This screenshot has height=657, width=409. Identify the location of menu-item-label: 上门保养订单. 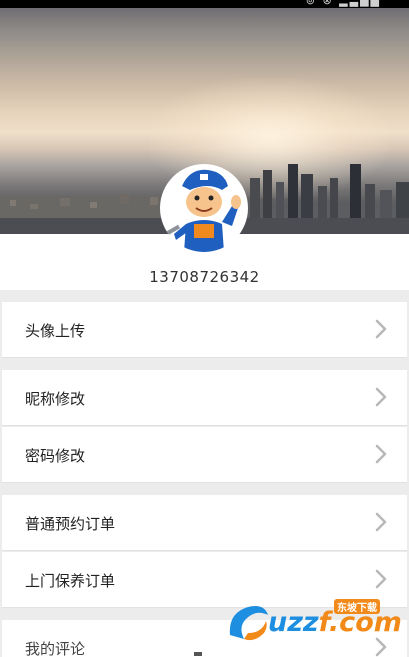
(70, 581).